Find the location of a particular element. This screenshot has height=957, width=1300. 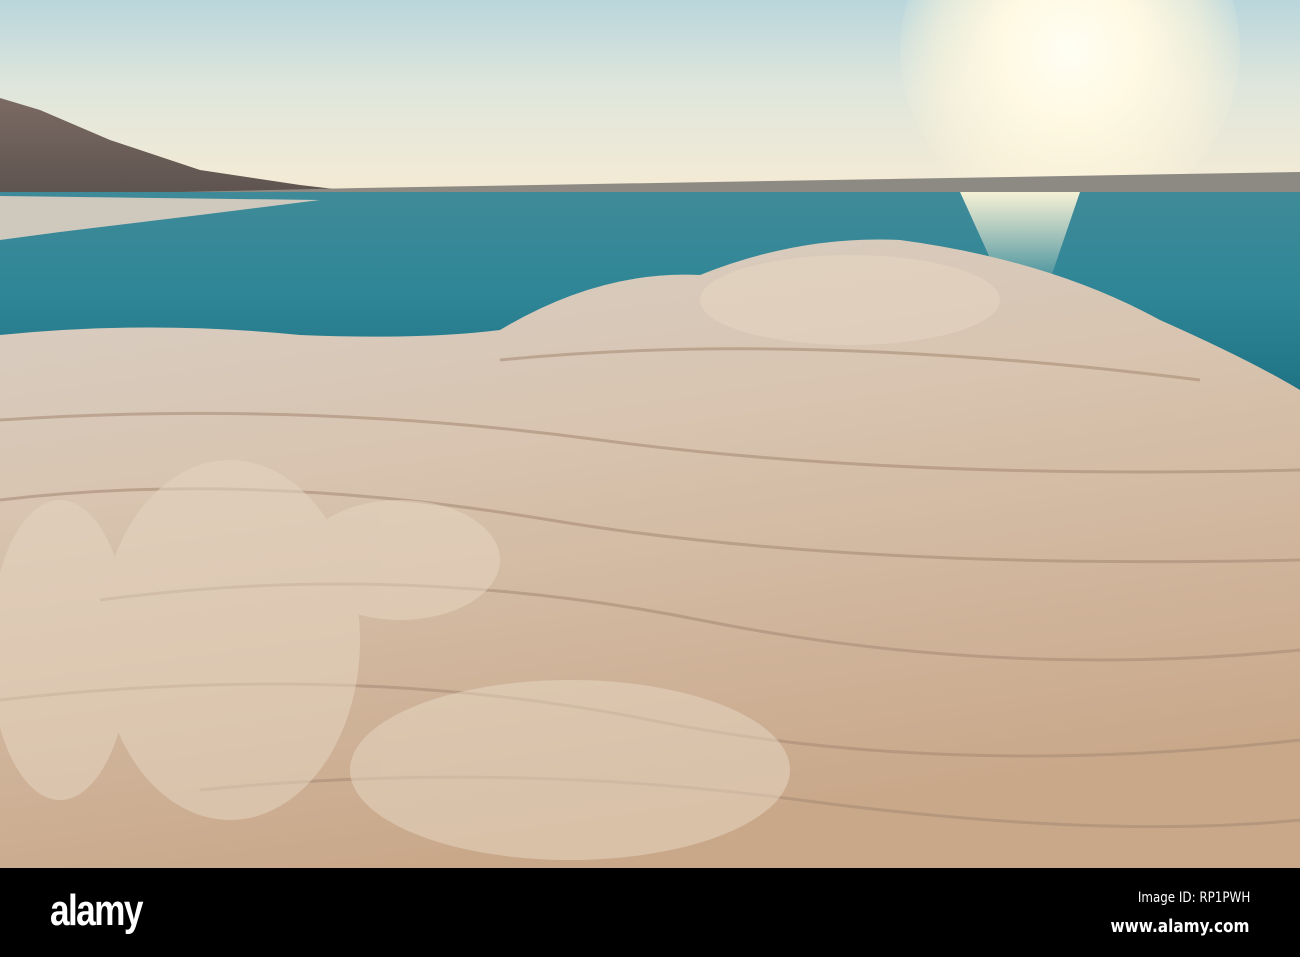

alamy-logo: alamy is located at coordinates (96, 910).